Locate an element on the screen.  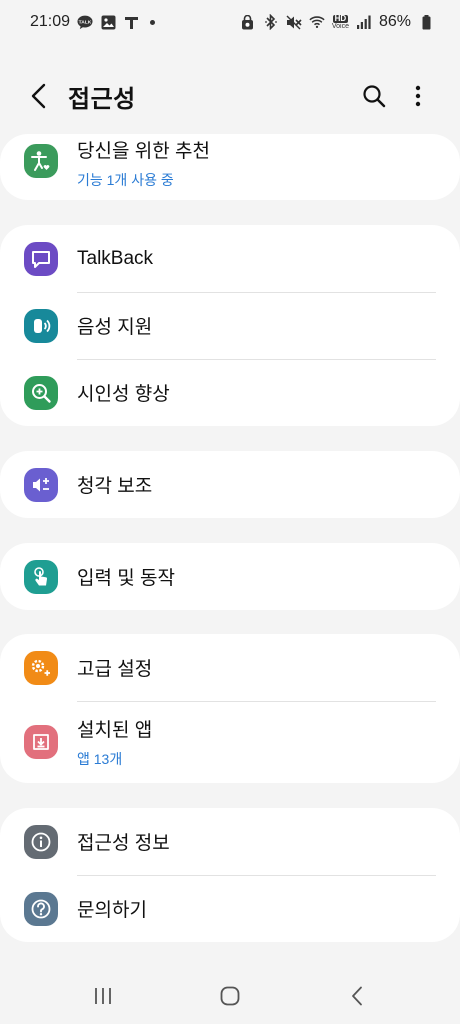
app-header: 접근성 is located at coordinates (230, 96).